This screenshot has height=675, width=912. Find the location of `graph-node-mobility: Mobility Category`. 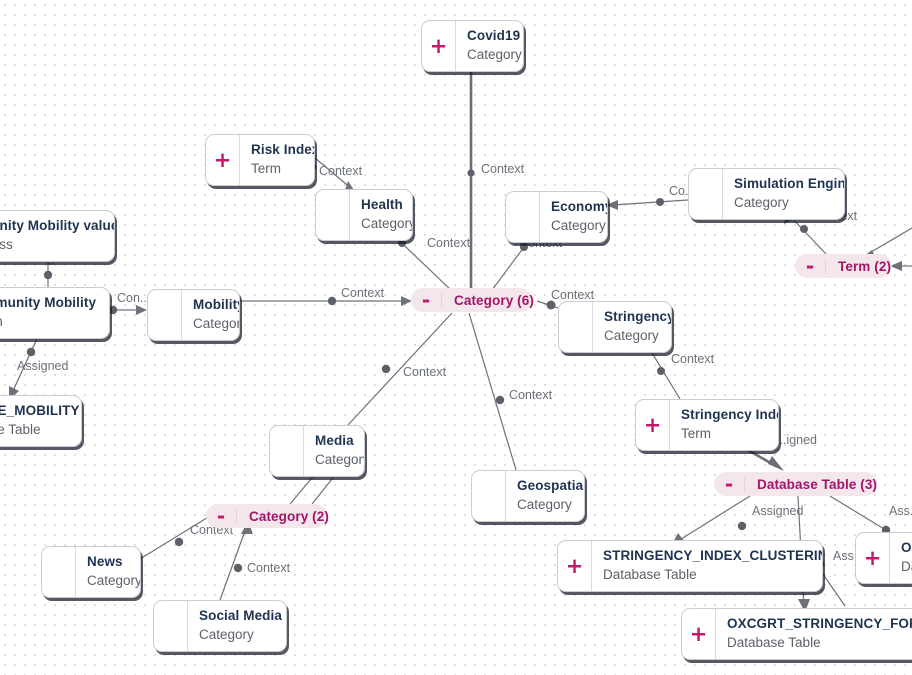

graph-node-mobility: Mobility Category is located at coordinates (193, 315).